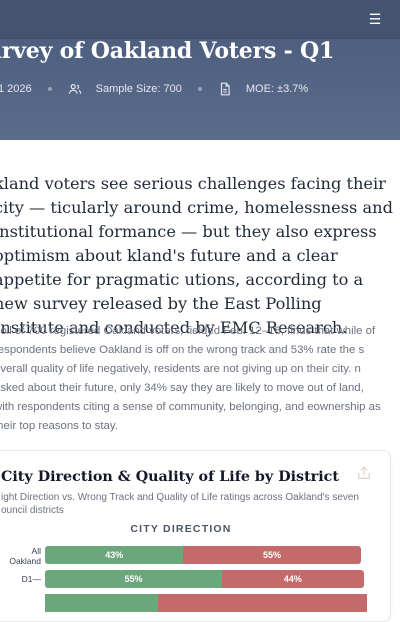  I want to click on category-label: D1—, so click(31, 579).